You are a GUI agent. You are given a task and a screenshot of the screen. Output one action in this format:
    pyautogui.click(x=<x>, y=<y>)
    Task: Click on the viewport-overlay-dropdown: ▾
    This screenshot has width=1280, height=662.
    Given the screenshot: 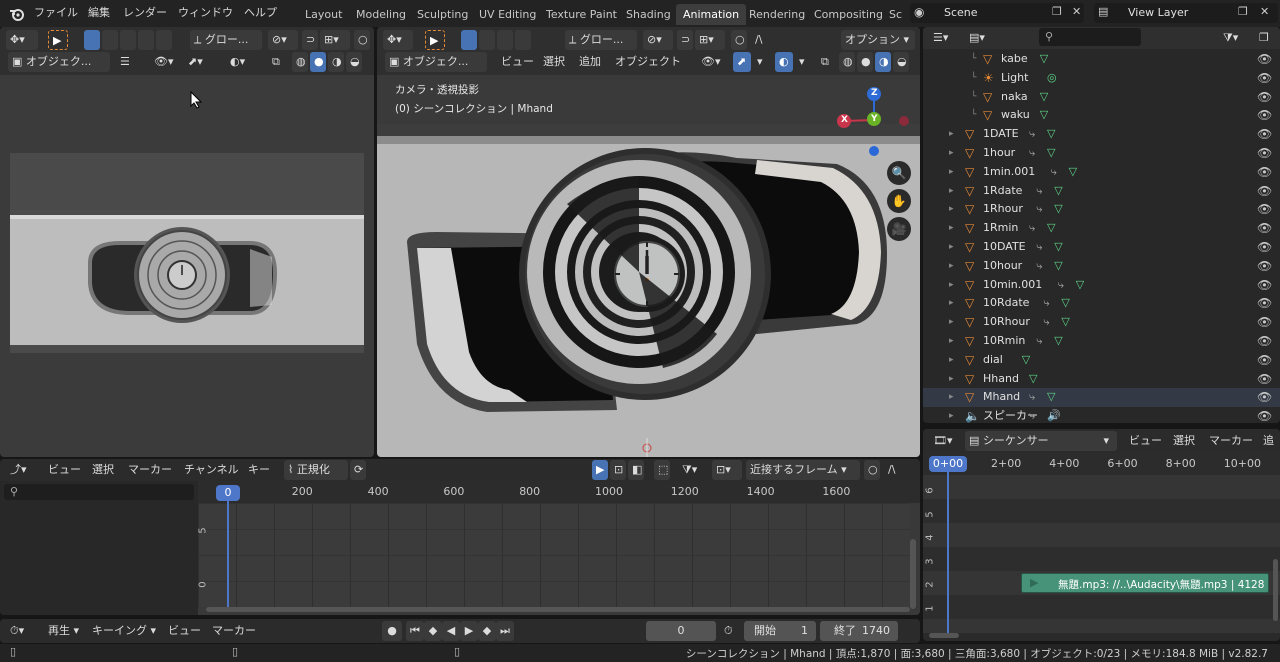 What is the action you would take?
    pyautogui.click(x=802, y=62)
    